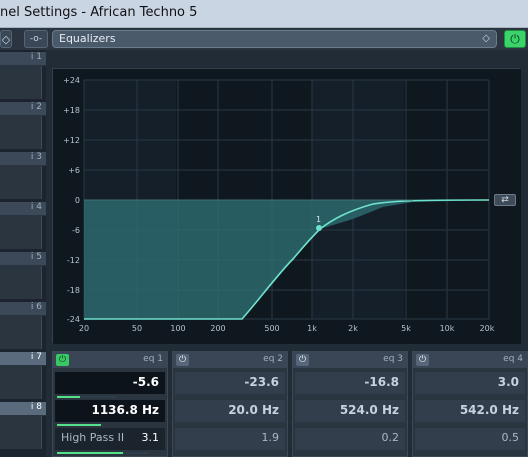  What do you see at coordinates (447, 328) in the screenshot?
I see `x-tick: 10k` at bounding box center [447, 328].